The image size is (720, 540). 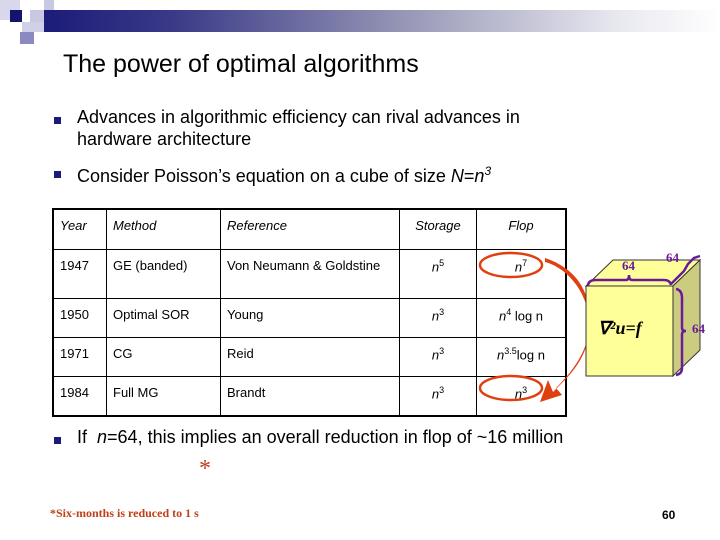 What do you see at coordinates (511, 265) in the screenshot?
I see `highlight-ellipse-n7` at bounding box center [511, 265].